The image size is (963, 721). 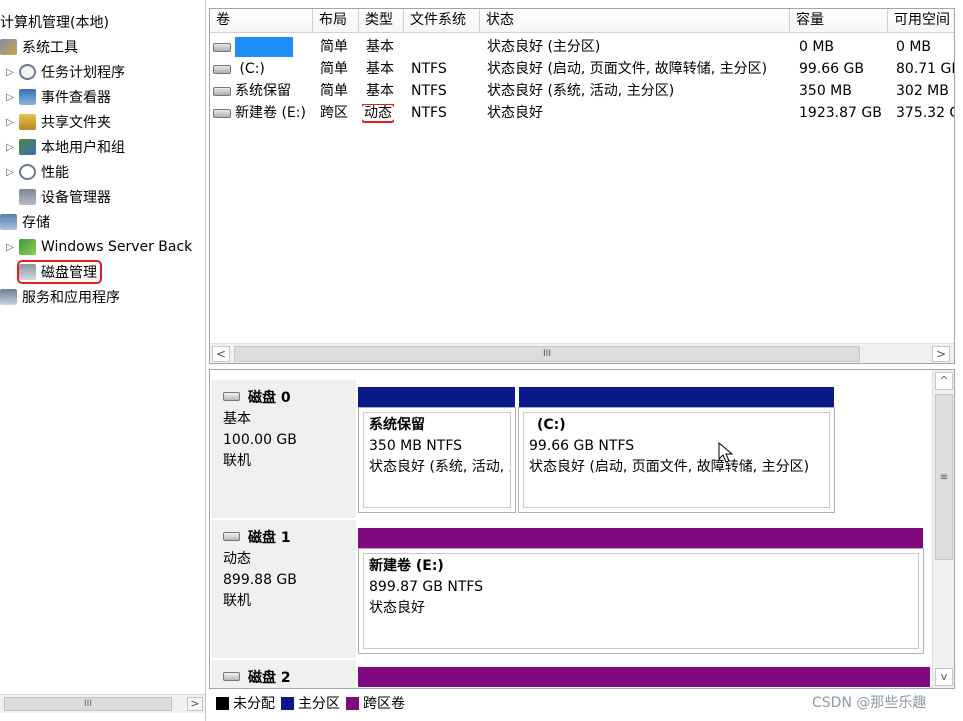 What do you see at coordinates (283, 589) in the screenshot?
I see `disk-1-label: 磁盘 1 动态 899.88 GB 联机` at bounding box center [283, 589].